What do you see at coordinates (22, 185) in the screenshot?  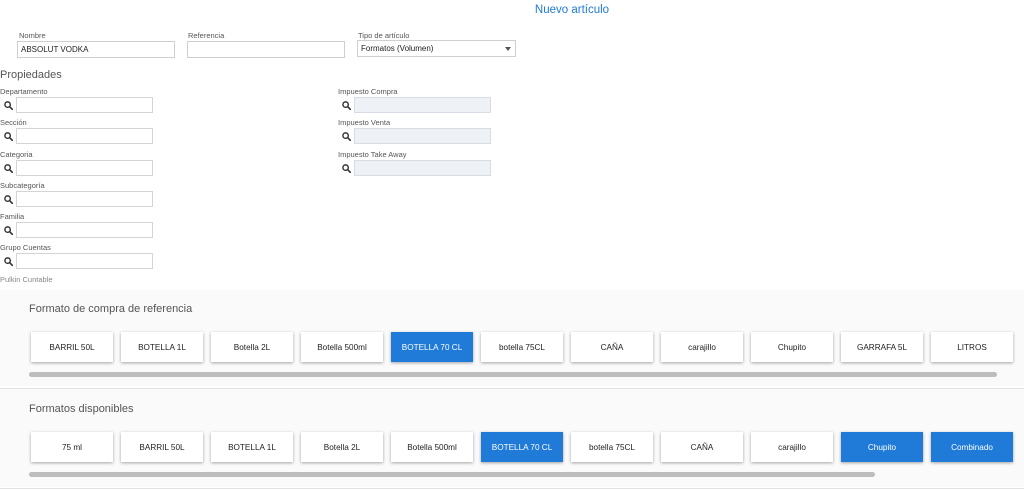 I see `prop-label: Subcategoría` at bounding box center [22, 185].